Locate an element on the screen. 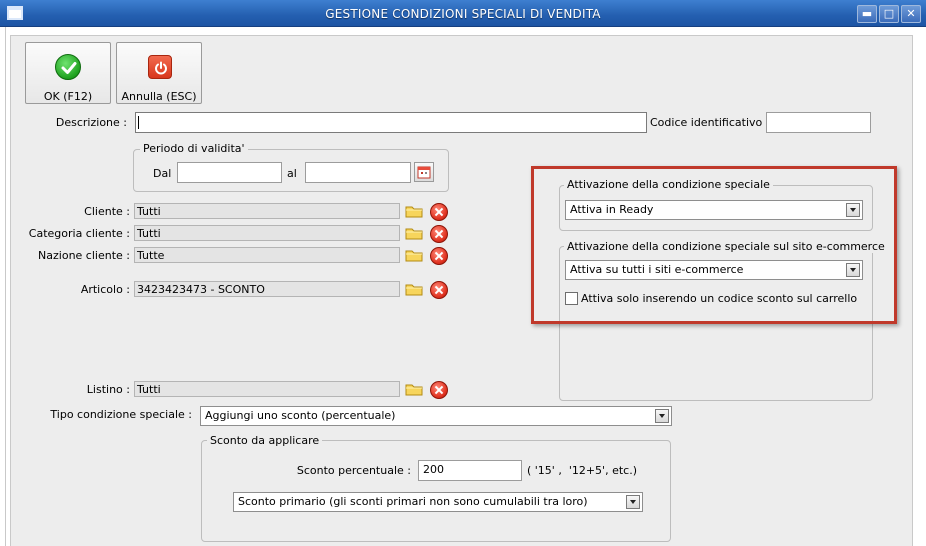 The height and width of the screenshot is (546, 926). listino-field: Tutti is located at coordinates (267, 389).